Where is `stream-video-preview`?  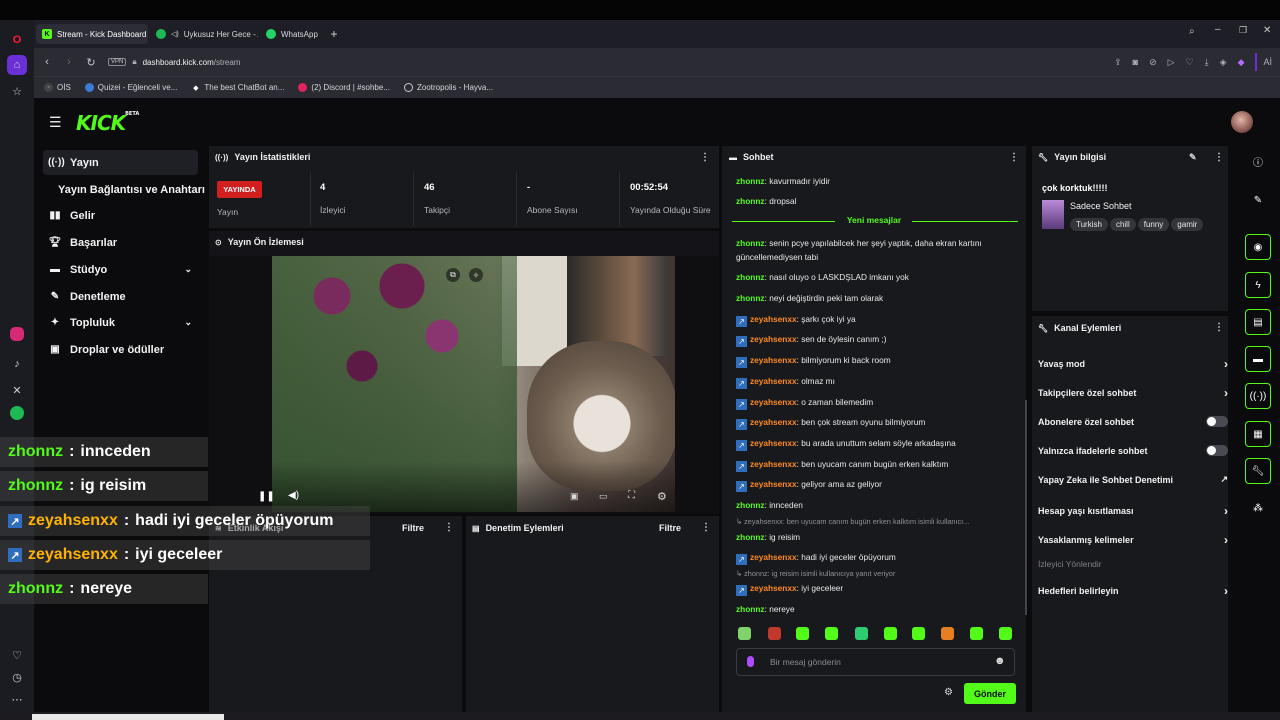 stream-video-preview is located at coordinates (473, 384).